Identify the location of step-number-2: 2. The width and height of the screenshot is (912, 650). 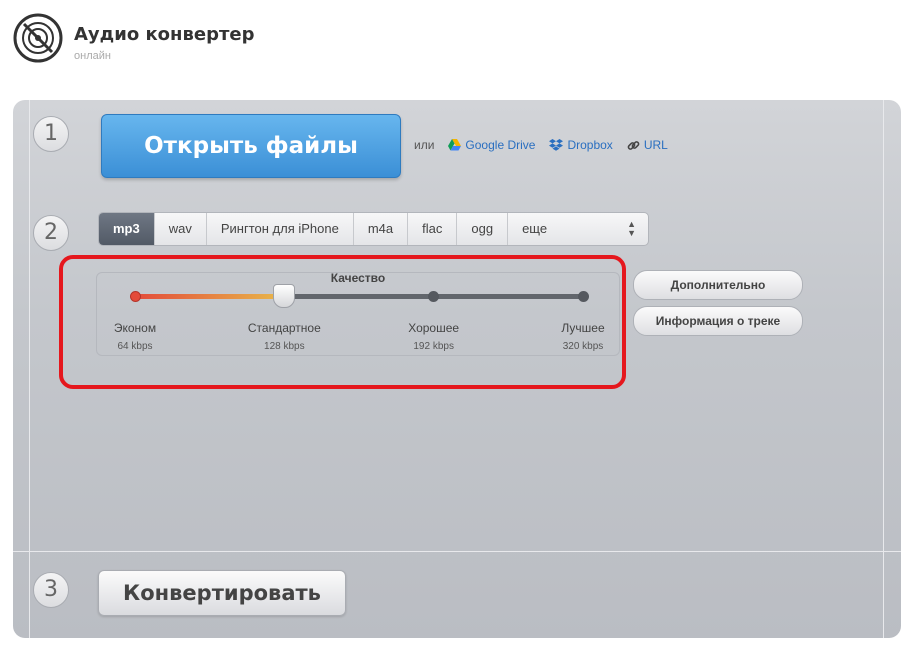
(51, 233).